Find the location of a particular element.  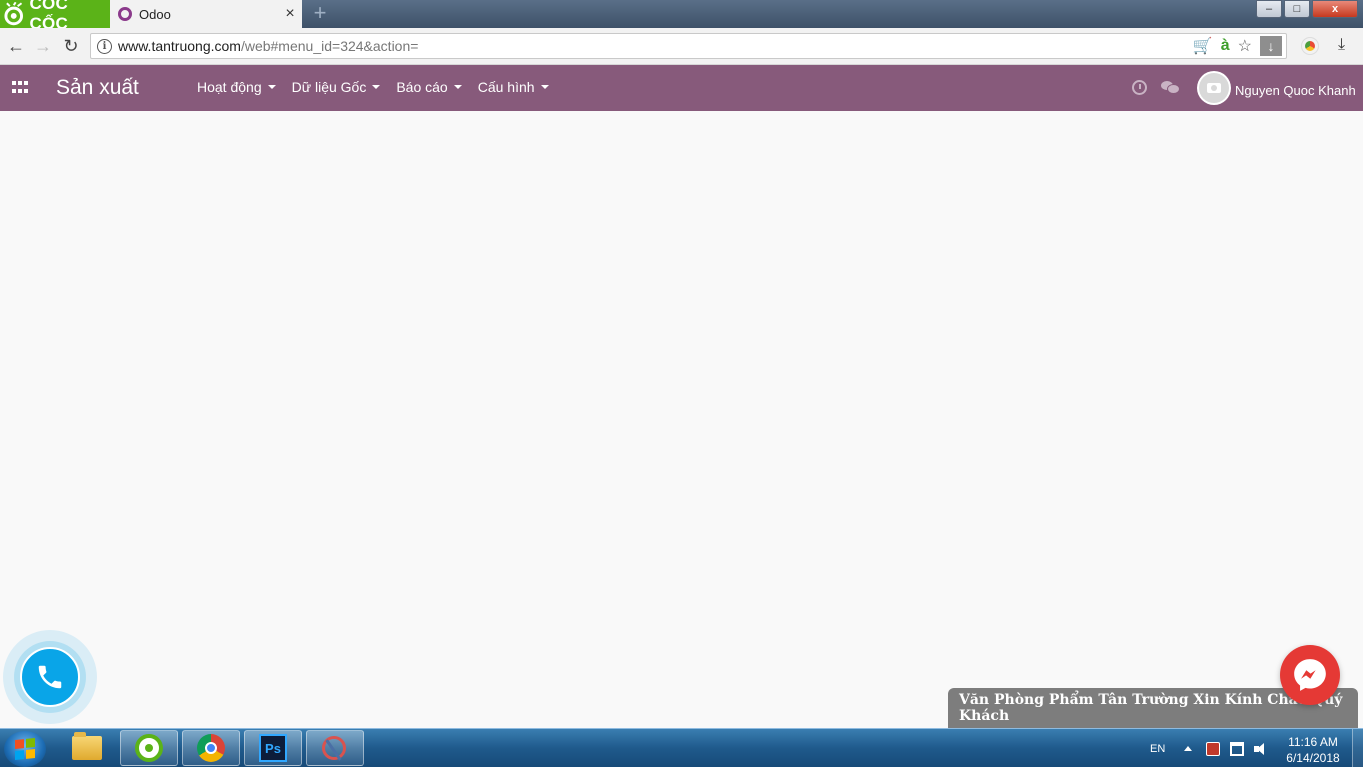

messenger-icon is located at coordinates (1310, 675).